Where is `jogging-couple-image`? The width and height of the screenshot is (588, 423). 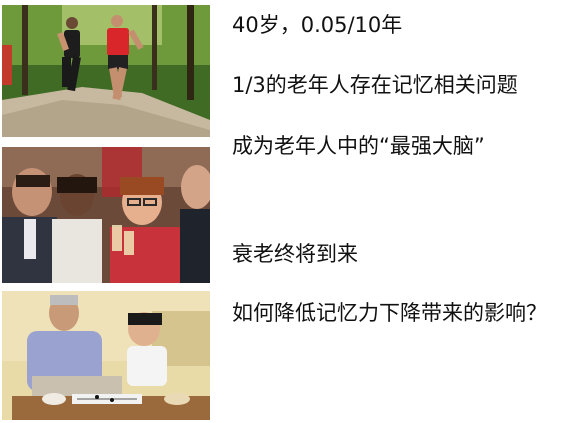 jogging-couple-image is located at coordinates (106, 71).